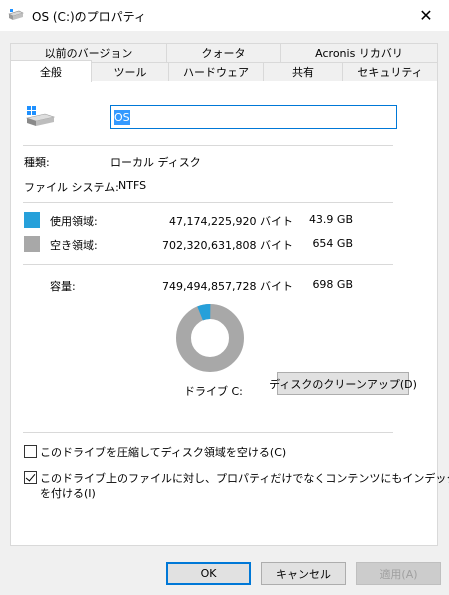 This screenshot has height=595, width=449. I want to click on tab-label: クォータ, so click(223, 53).